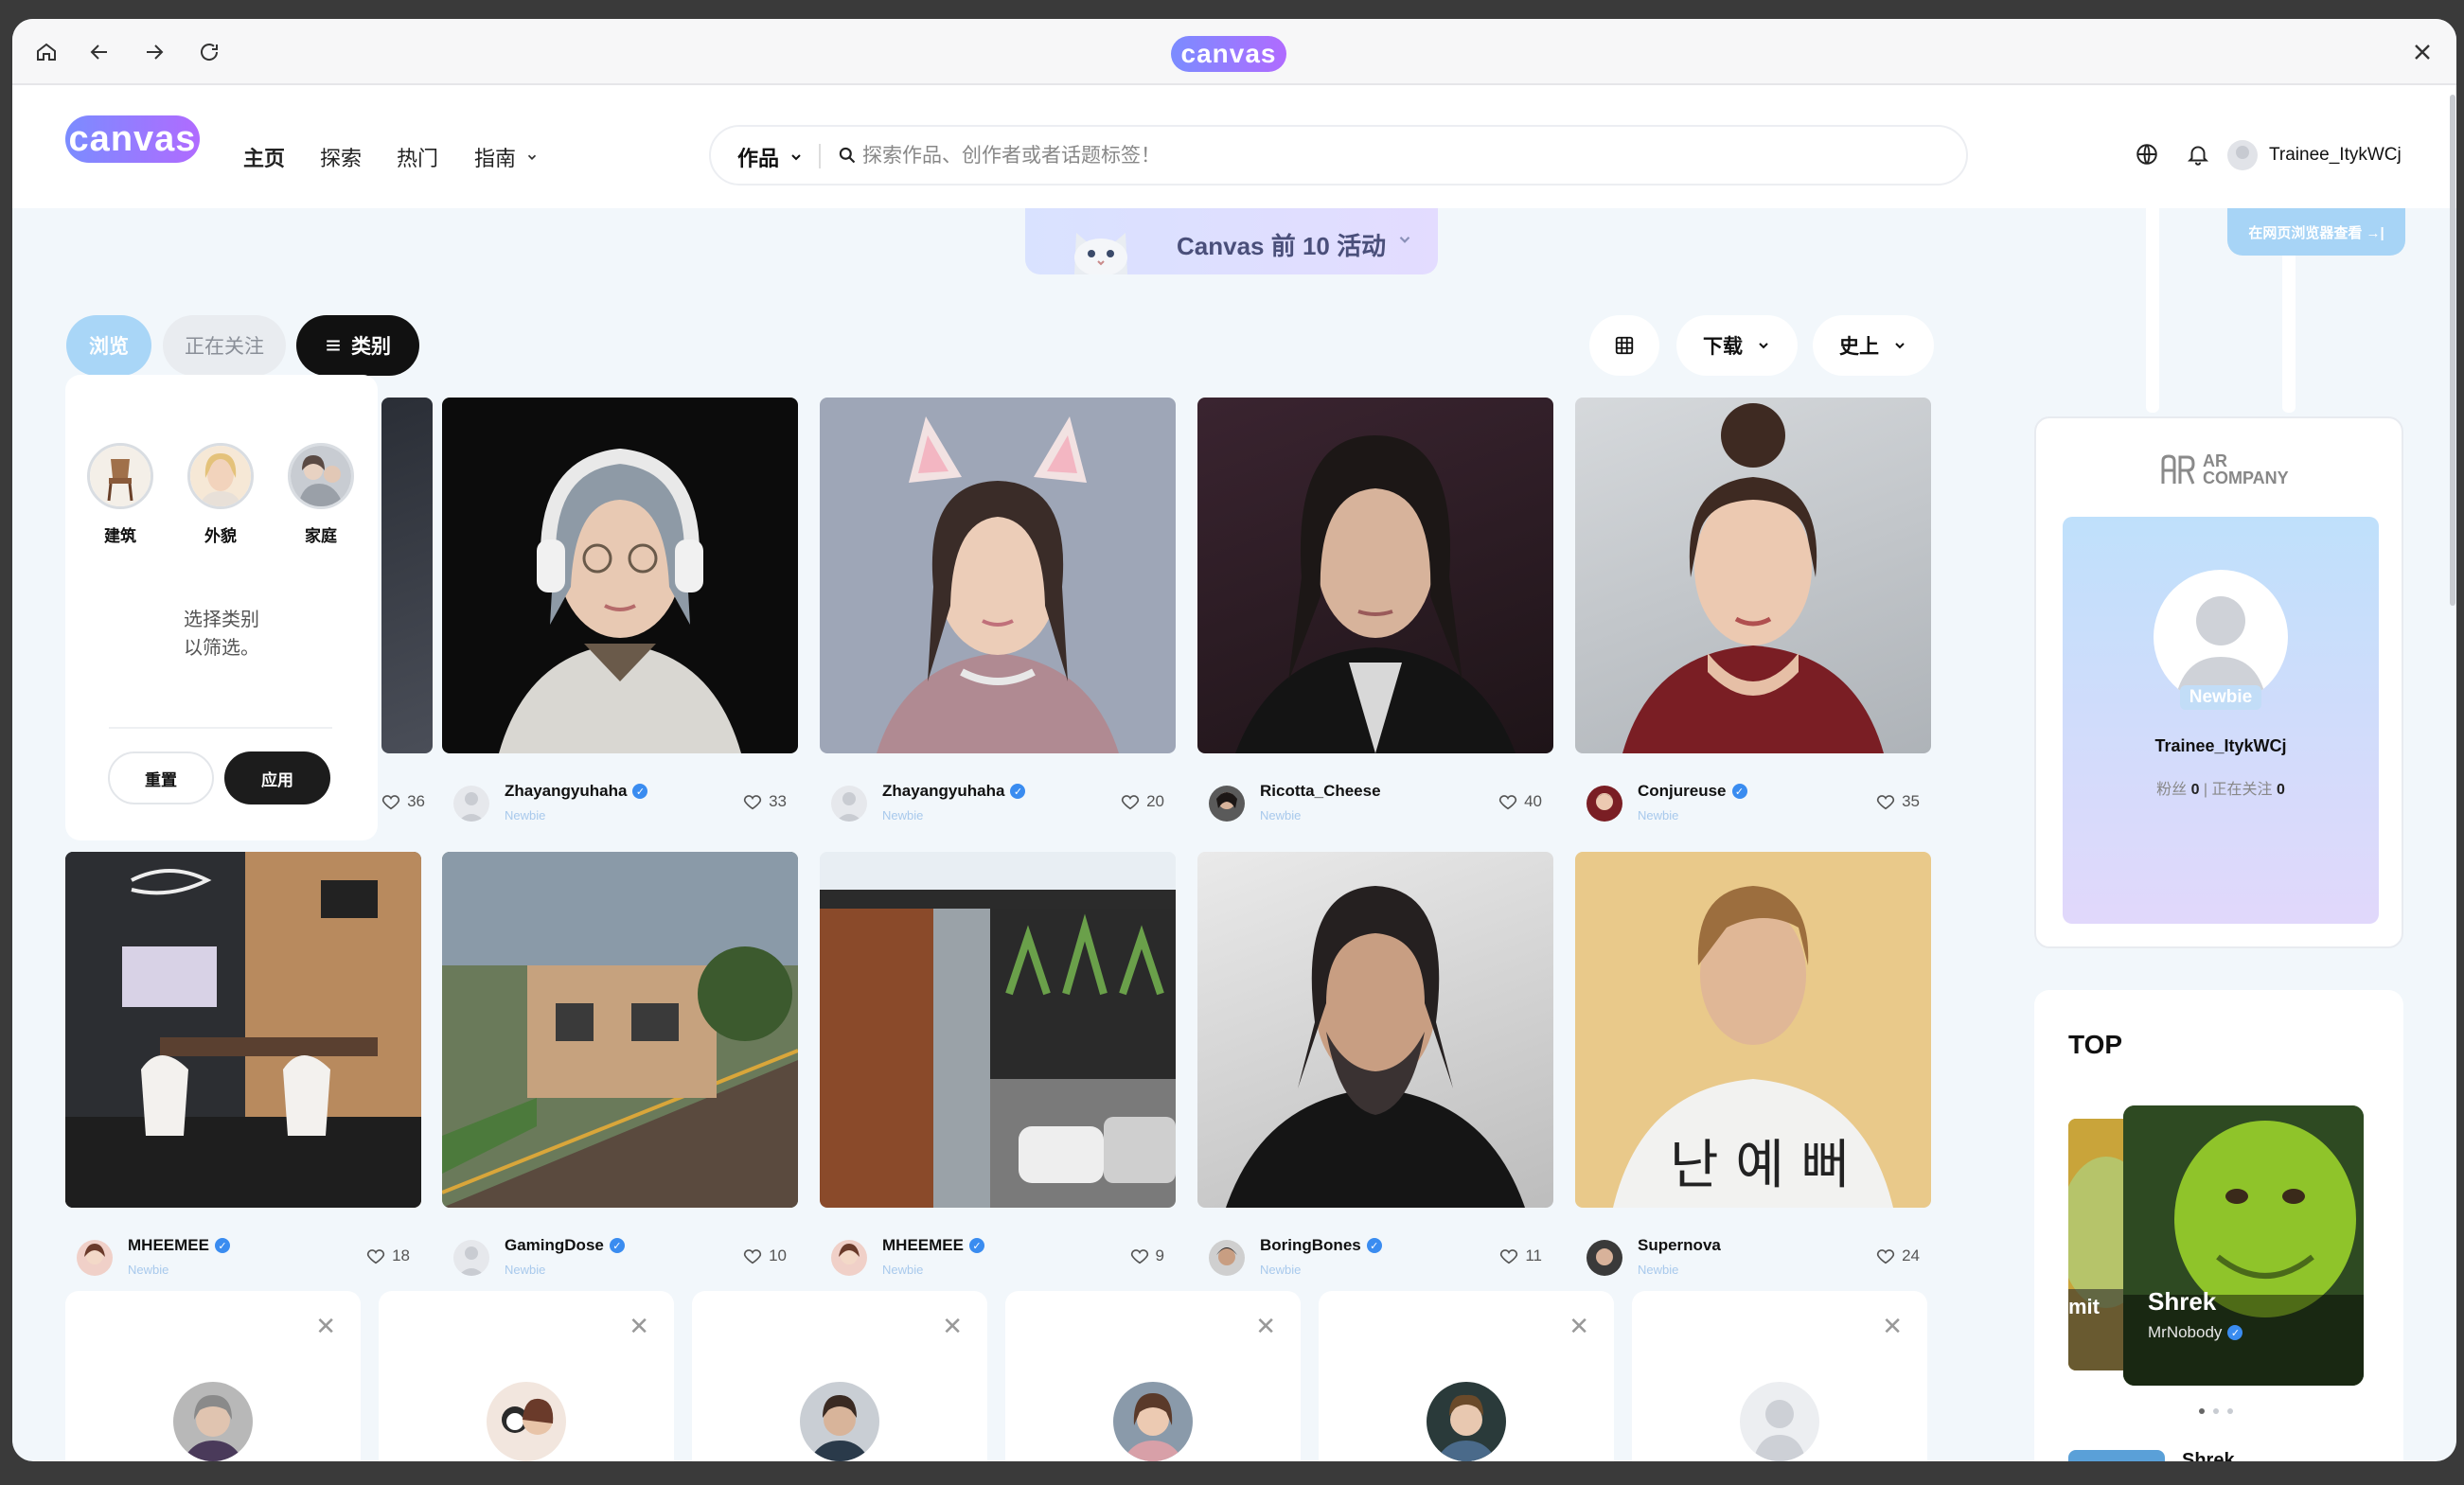  Describe the element at coordinates (495, 158) in the screenshot. I see `nav-guide-label: 指南` at that location.